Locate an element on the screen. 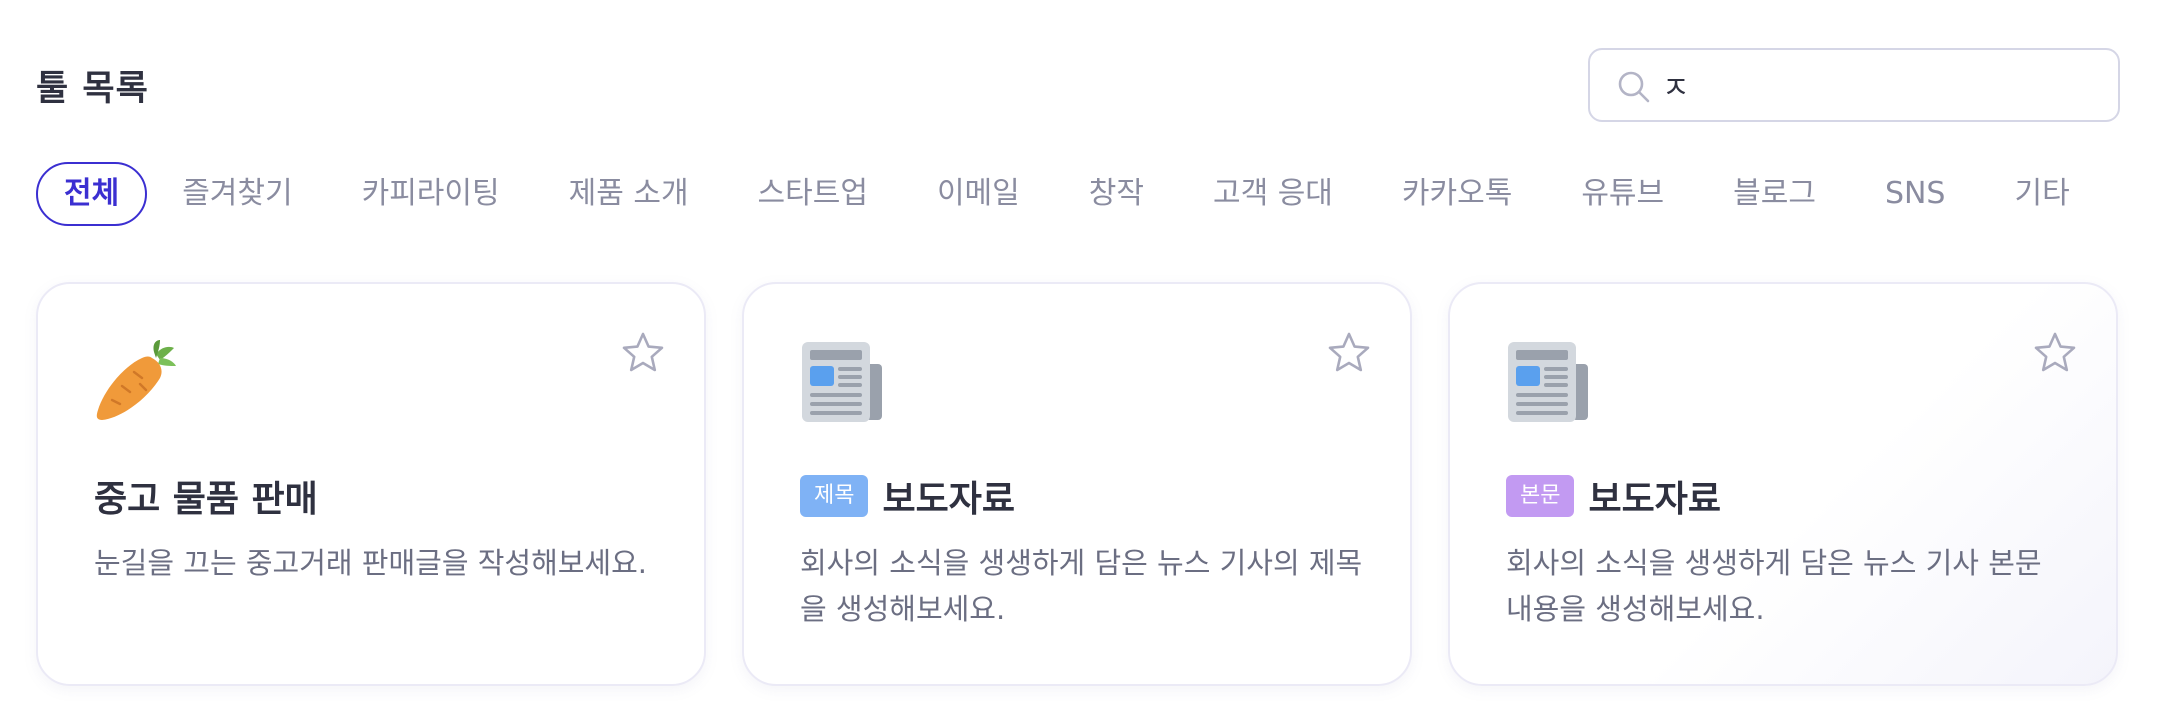 Image resolution: width=2160 pixels, height=708 pixels. tab-product-intro: 제품 소개 is located at coordinates (629, 194).